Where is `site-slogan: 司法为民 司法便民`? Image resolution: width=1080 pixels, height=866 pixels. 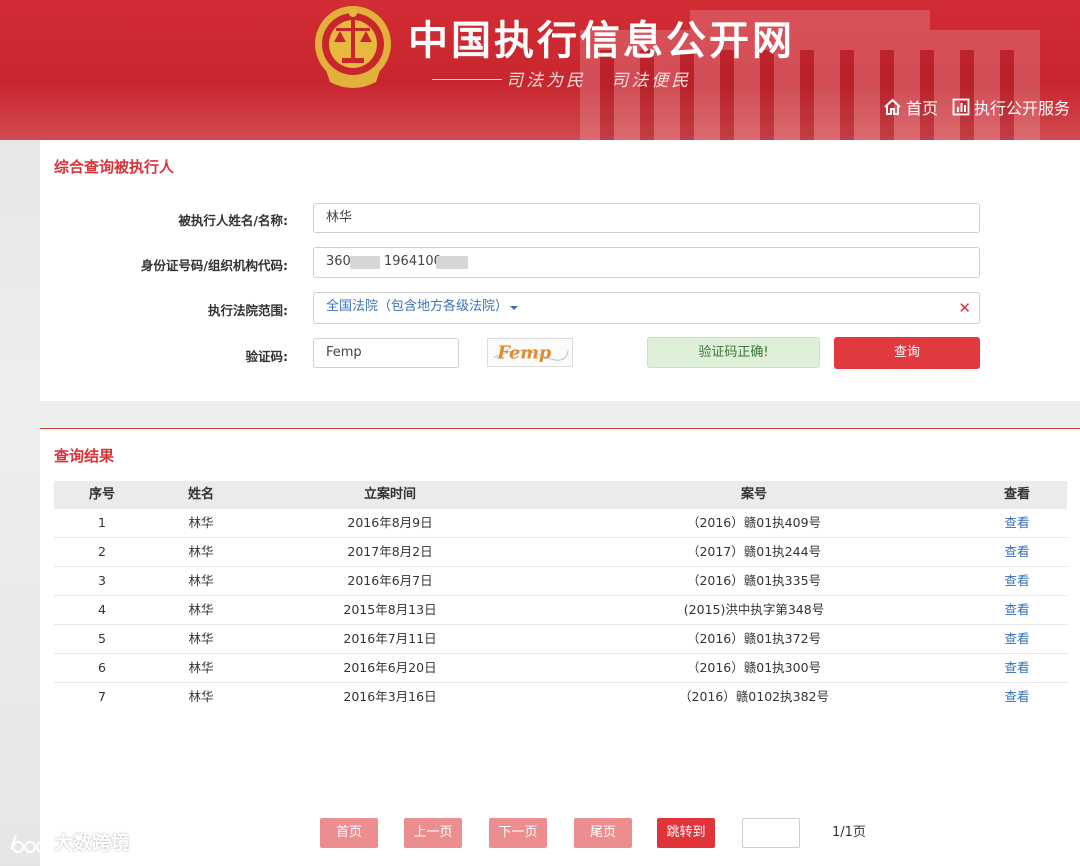
site-slogan: 司法为民 司法便民 is located at coordinates (599, 81).